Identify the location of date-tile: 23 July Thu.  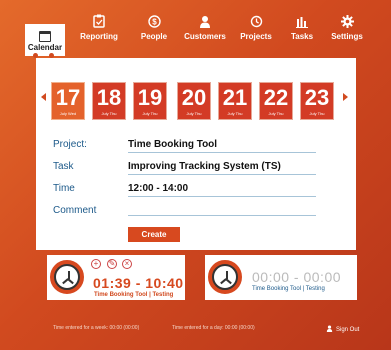
(317, 101).